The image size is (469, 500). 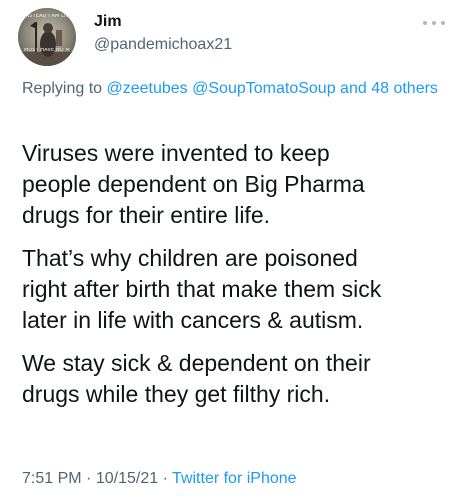 What do you see at coordinates (52, 478) in the screenshot?
I see `tweet-time: 7:51 PM` at bounding box center [52, 478].